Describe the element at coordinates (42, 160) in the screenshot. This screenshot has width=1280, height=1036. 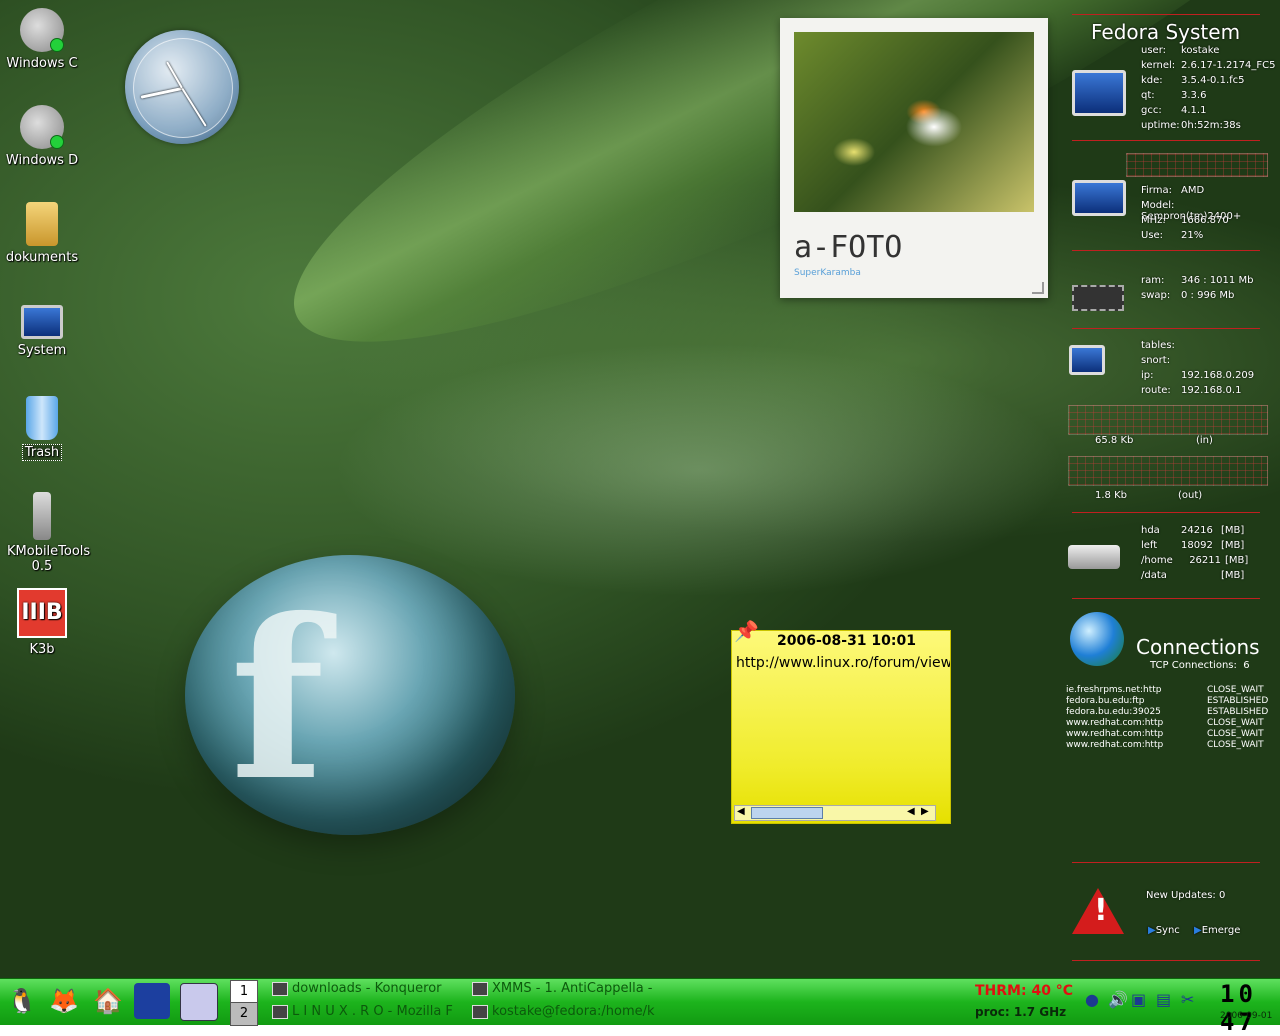
I see `desktop-icon-label: Windows D` at that location.